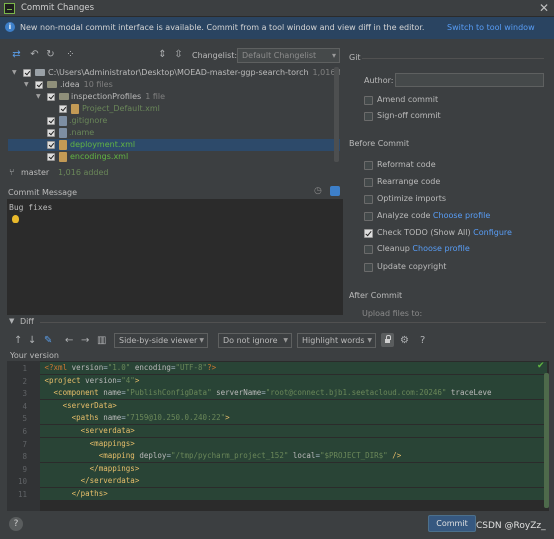  What do you see at coordinates (174, 97) in the screenshot?
I see `tree-row-inspection-profiles: ▼ inspectionProfiles 1 file` at bounding box center [174, 97].